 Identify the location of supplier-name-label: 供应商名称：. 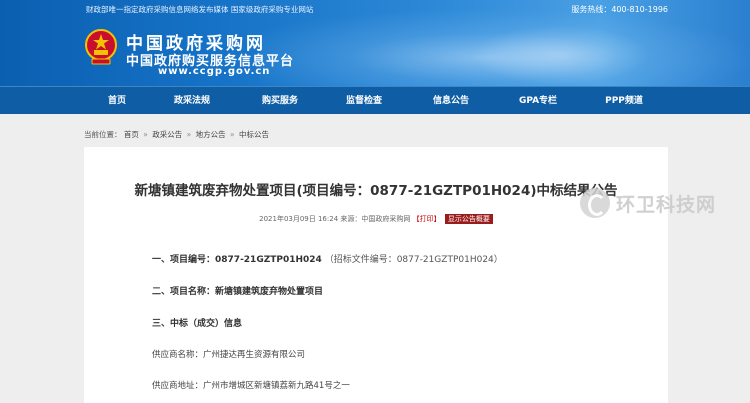
(178, 355).